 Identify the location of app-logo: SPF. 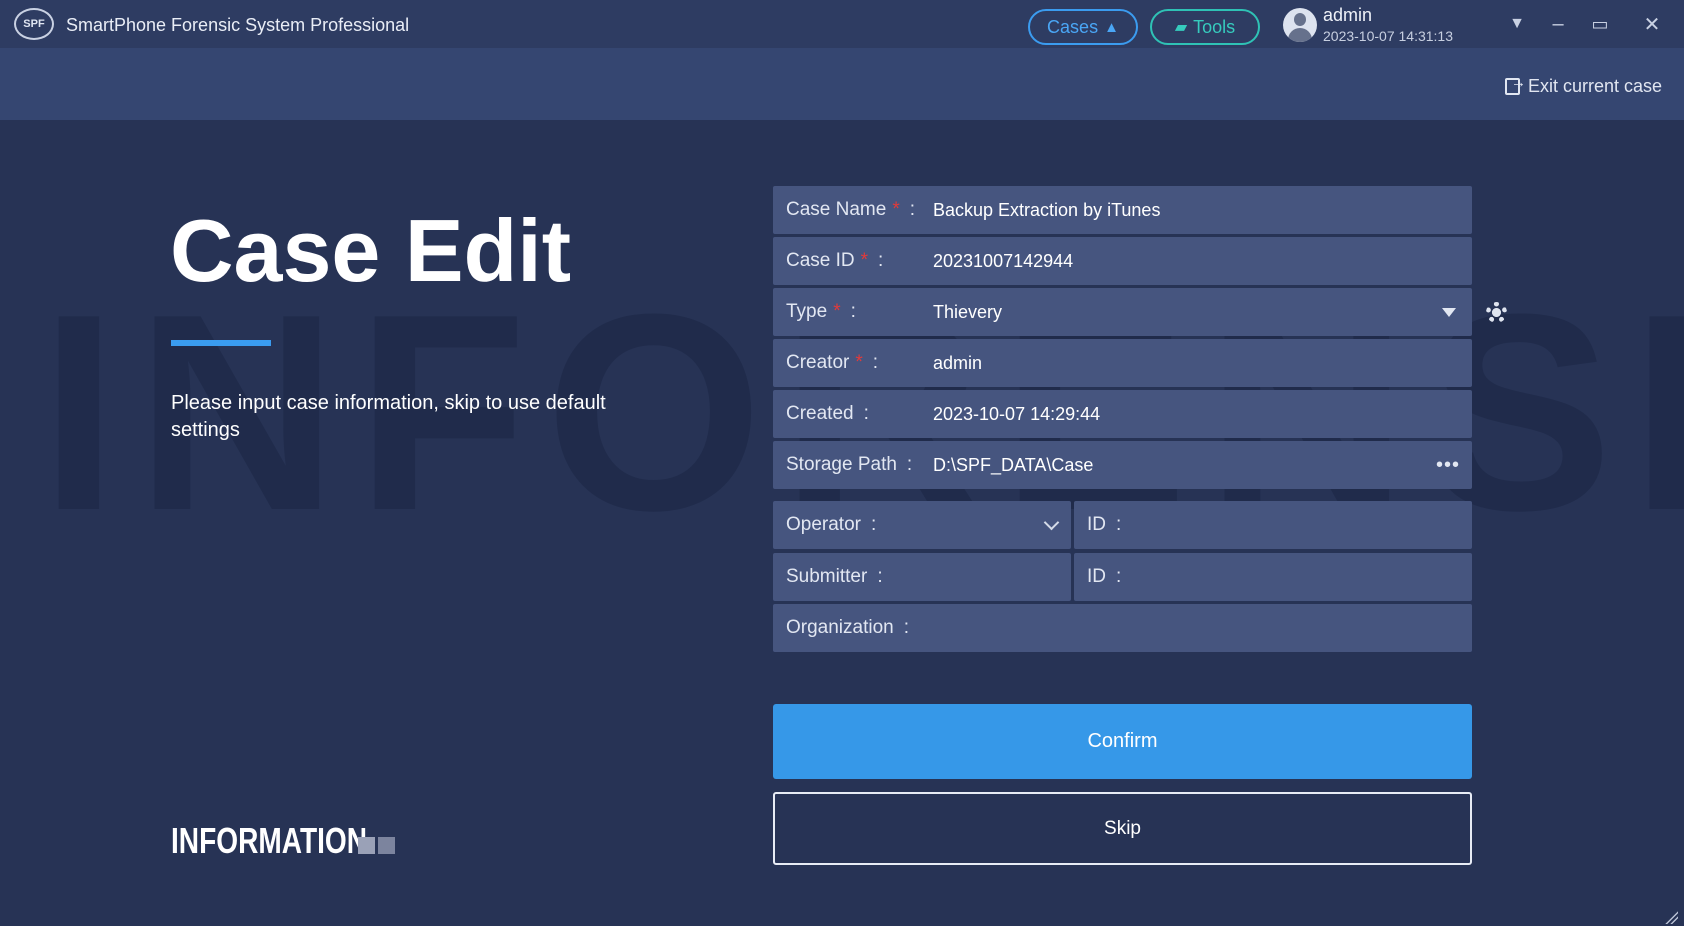
(34, 24).